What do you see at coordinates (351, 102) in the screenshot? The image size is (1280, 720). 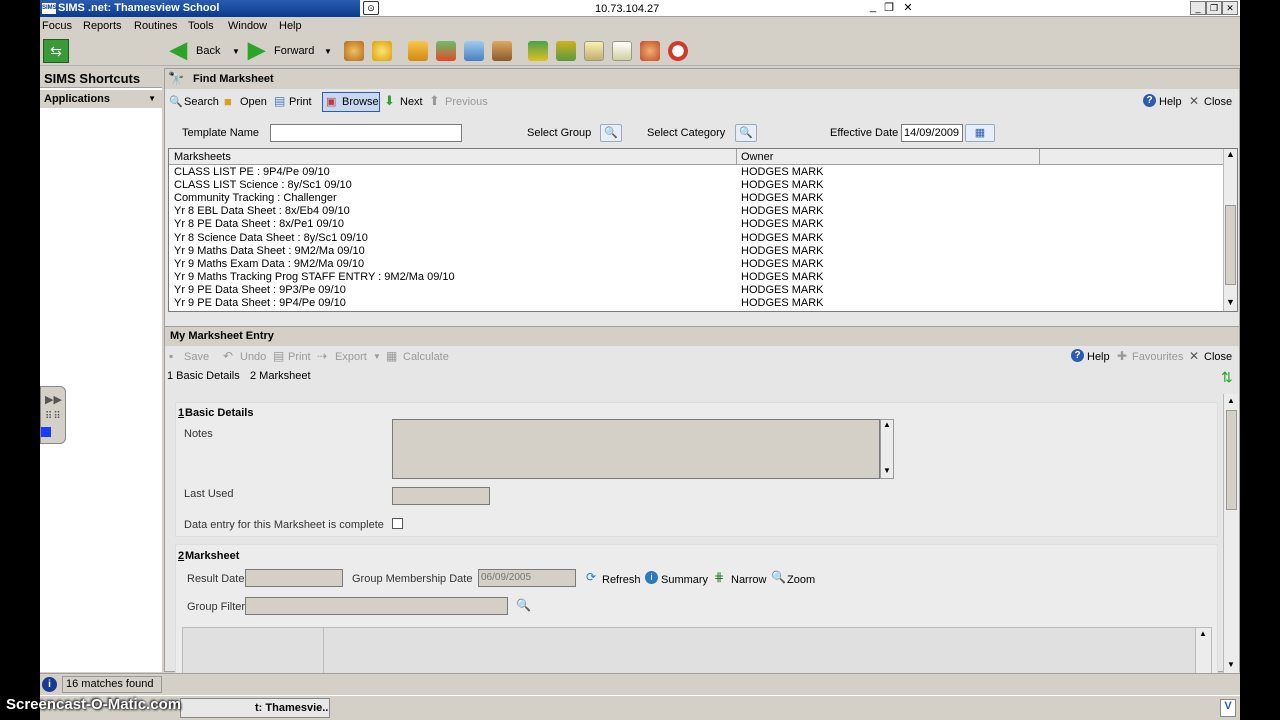 I see `browse-button: ▣ Browse` at bounding box center [351, 102].